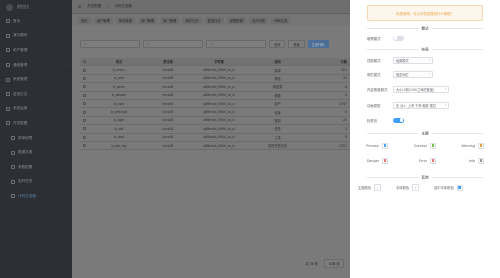  Describe the element at coordinates (277, 44) in the screenshot. I see `search-button: 查询` at that location.